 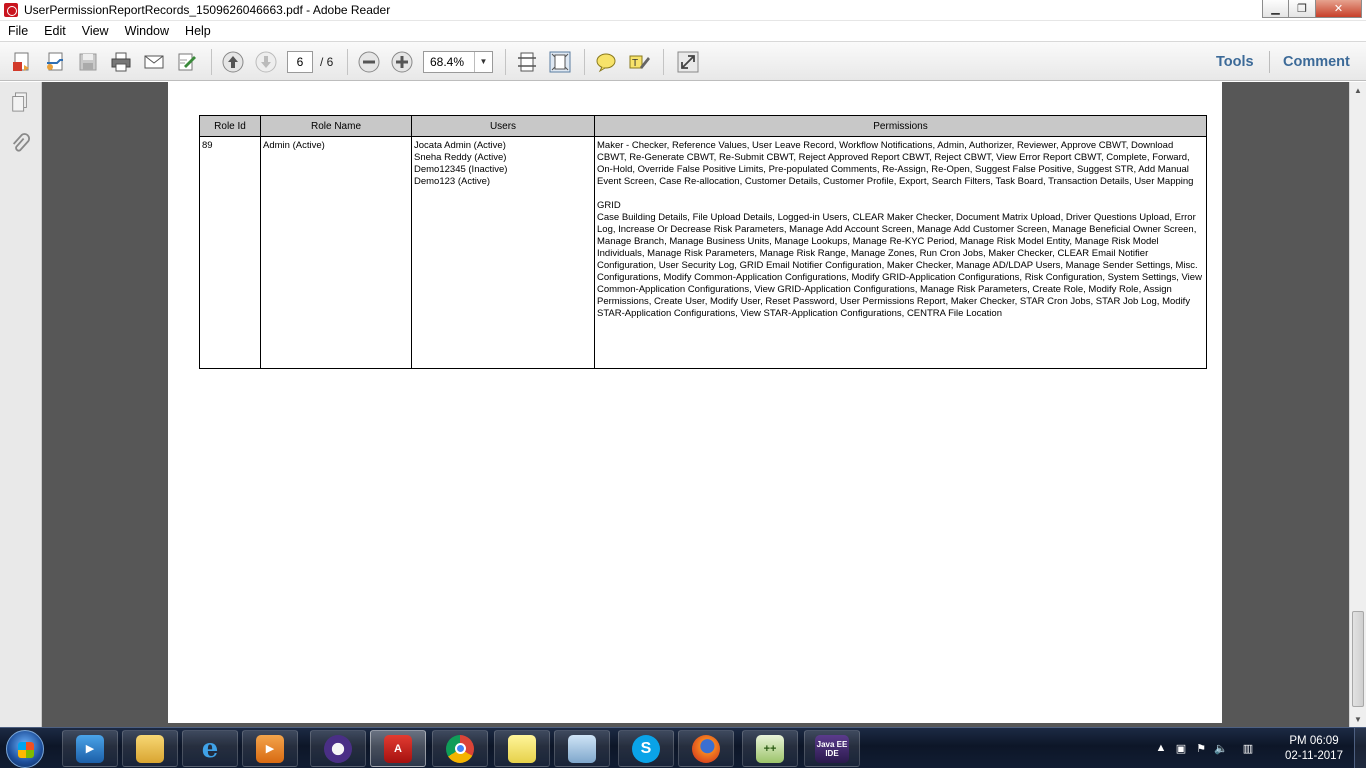 What do you see at coordinates (300, 62) in the screenshot?
I see `page-number-input: 6` at bounding box center [300, 62].